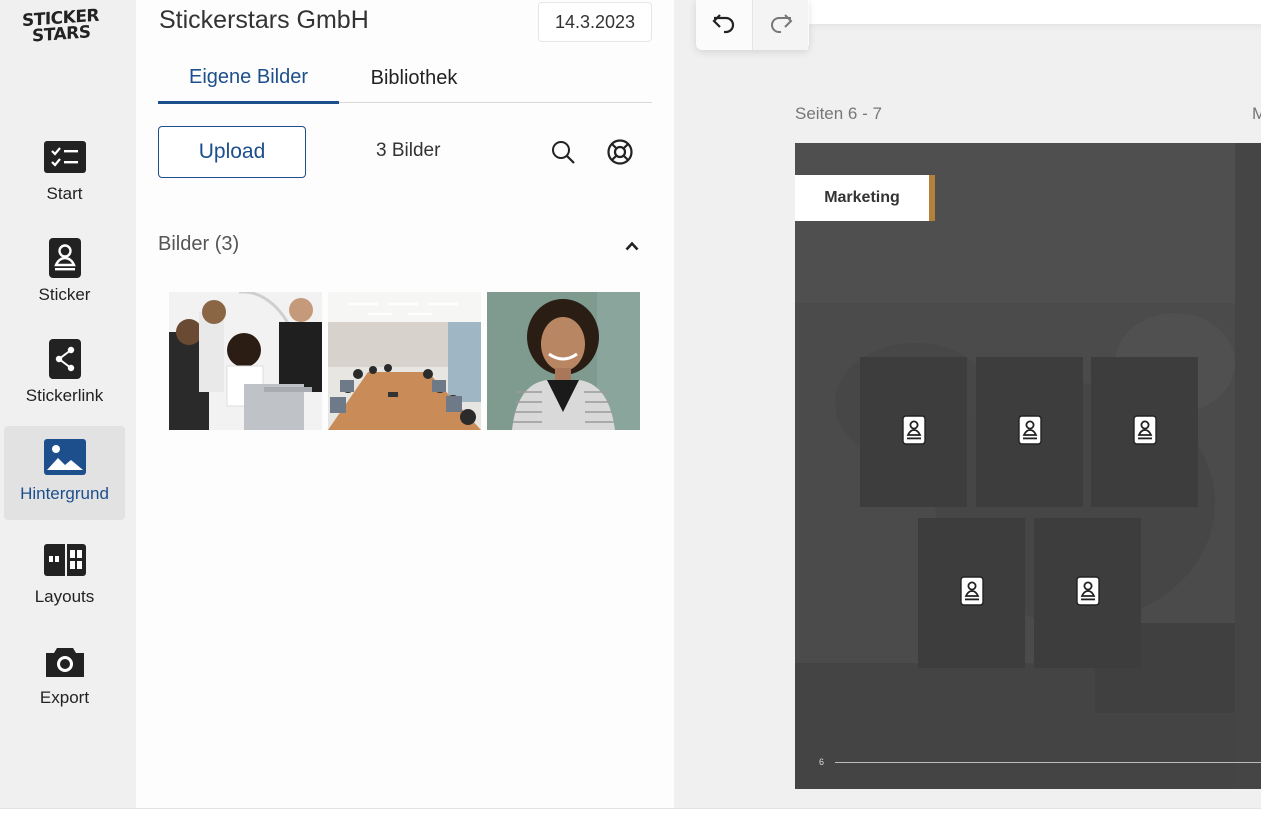  I want to click on redo-icon, so click(781, 25).